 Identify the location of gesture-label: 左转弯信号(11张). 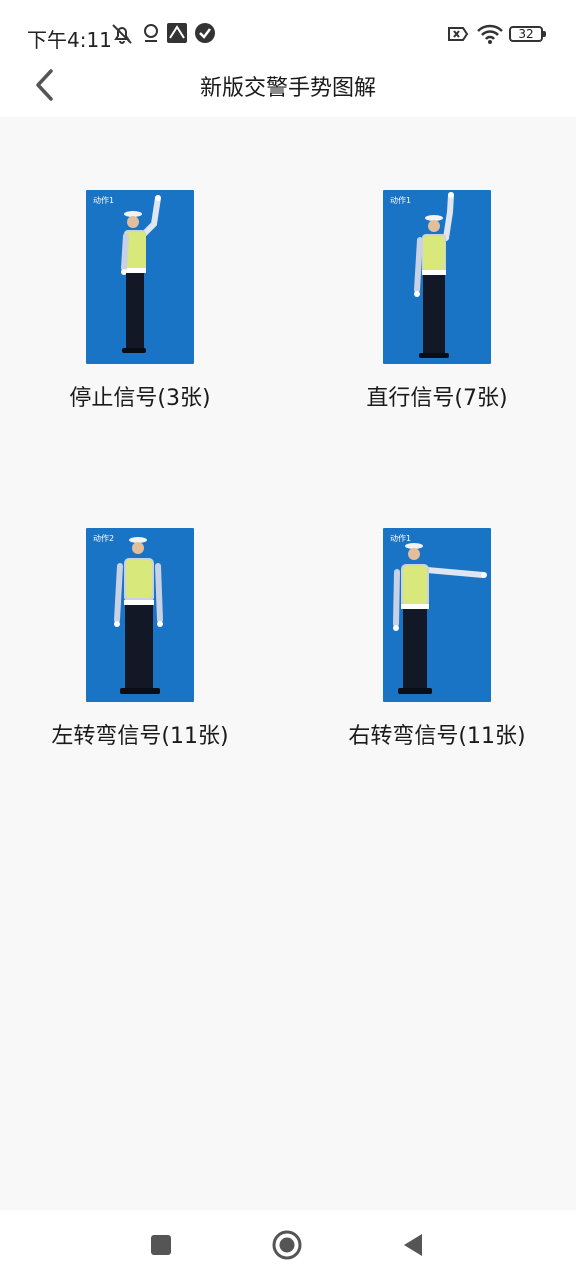
(140, 736).